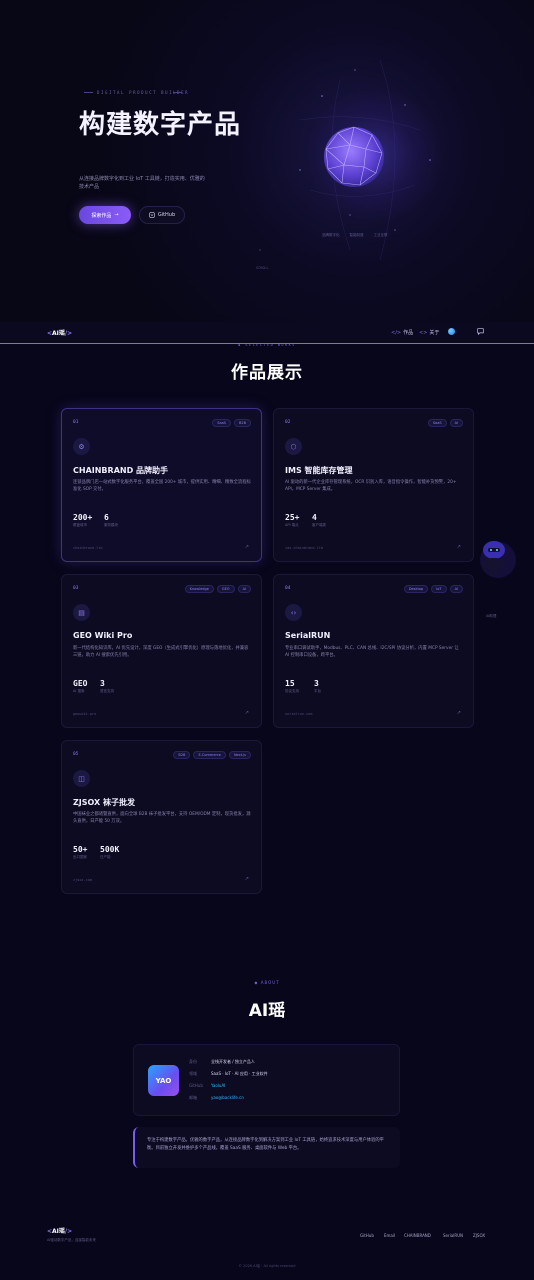  I want to click on card-stat: 3 语言支持, so click(107, 686).